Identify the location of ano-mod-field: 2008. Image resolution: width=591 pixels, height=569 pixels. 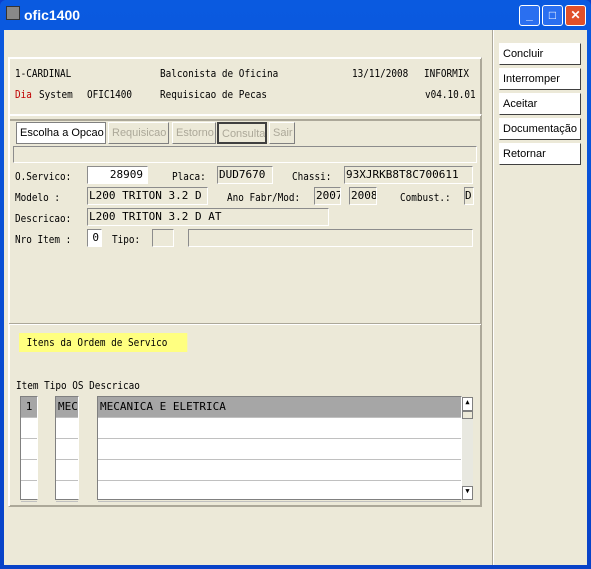
(363, 196).